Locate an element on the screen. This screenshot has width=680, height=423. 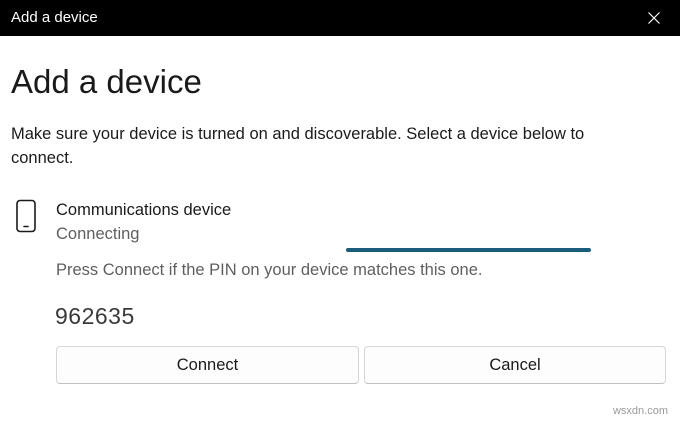
title-bar: Add a device is located at coordinates (340, 18).